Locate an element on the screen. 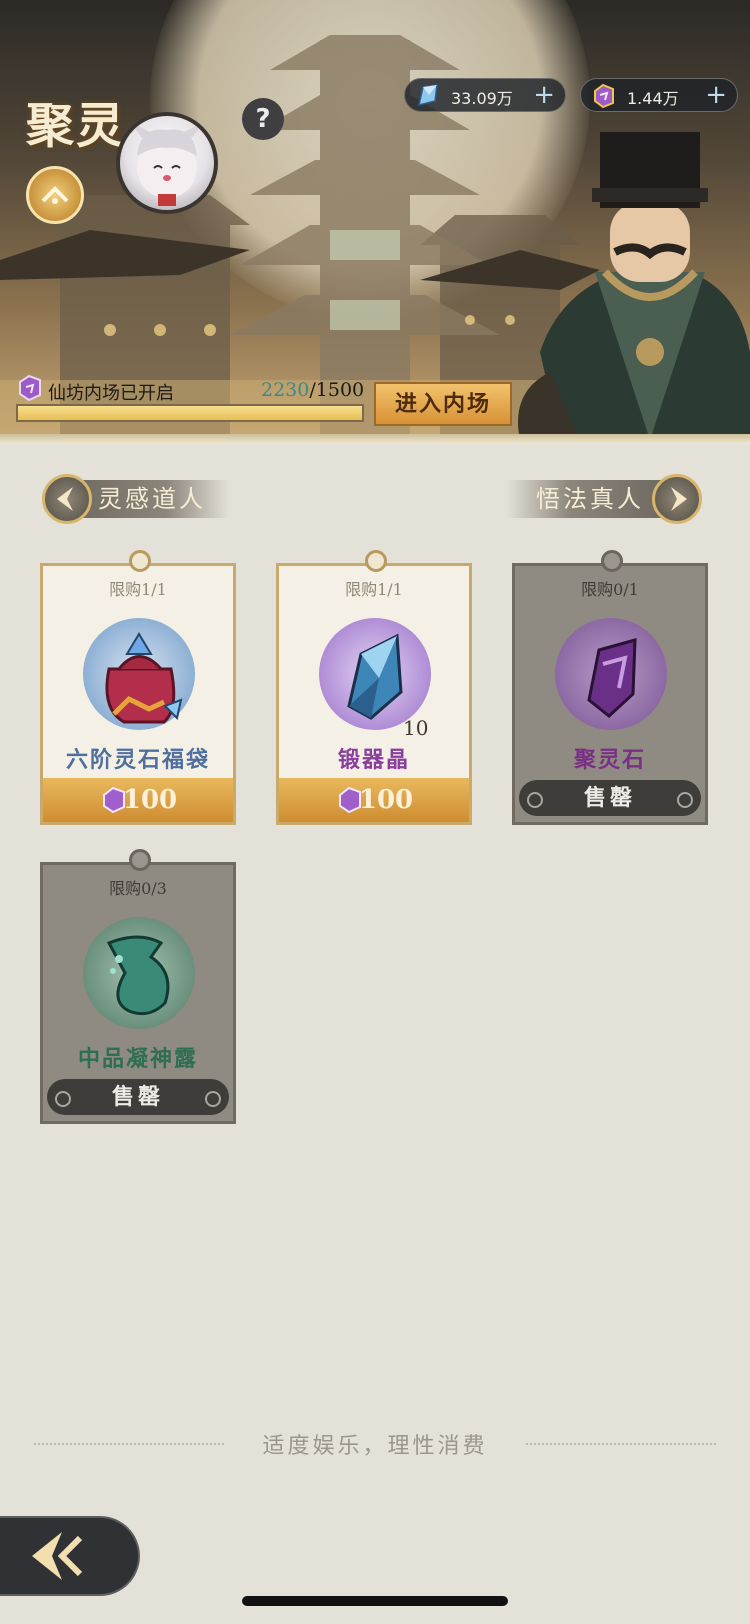 This screenshot has height=1624, width=750. player-avatar is located at coordinates (167, 163).